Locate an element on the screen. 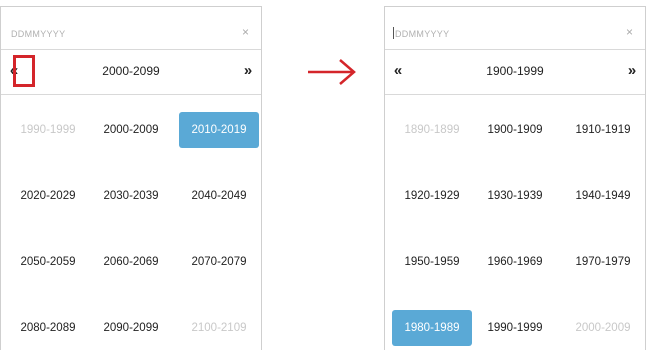 This screenshot has width=646, height=350. decade-cell: 2030-2039 is located at coordinates (131, 196).